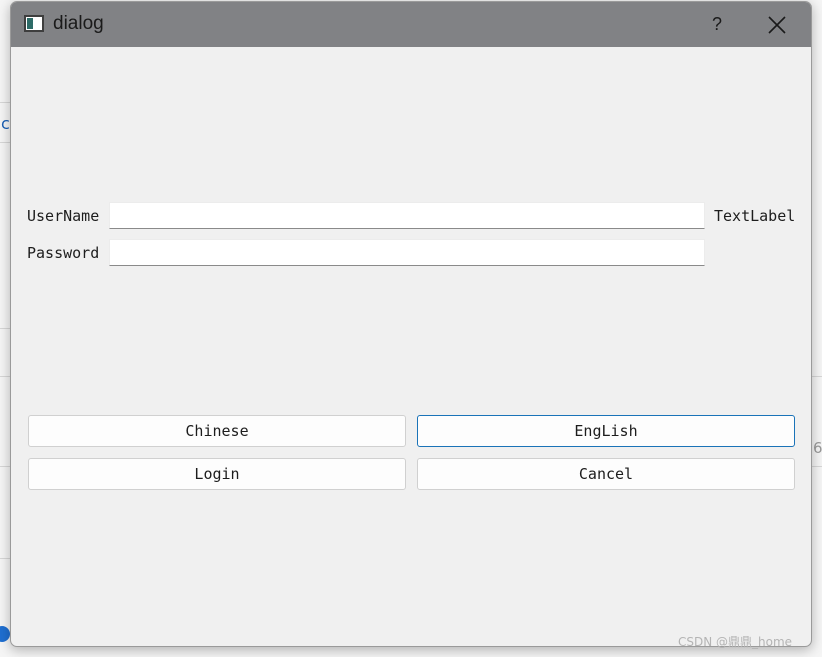  I want to click on help-button: ?, so click(717, 24).